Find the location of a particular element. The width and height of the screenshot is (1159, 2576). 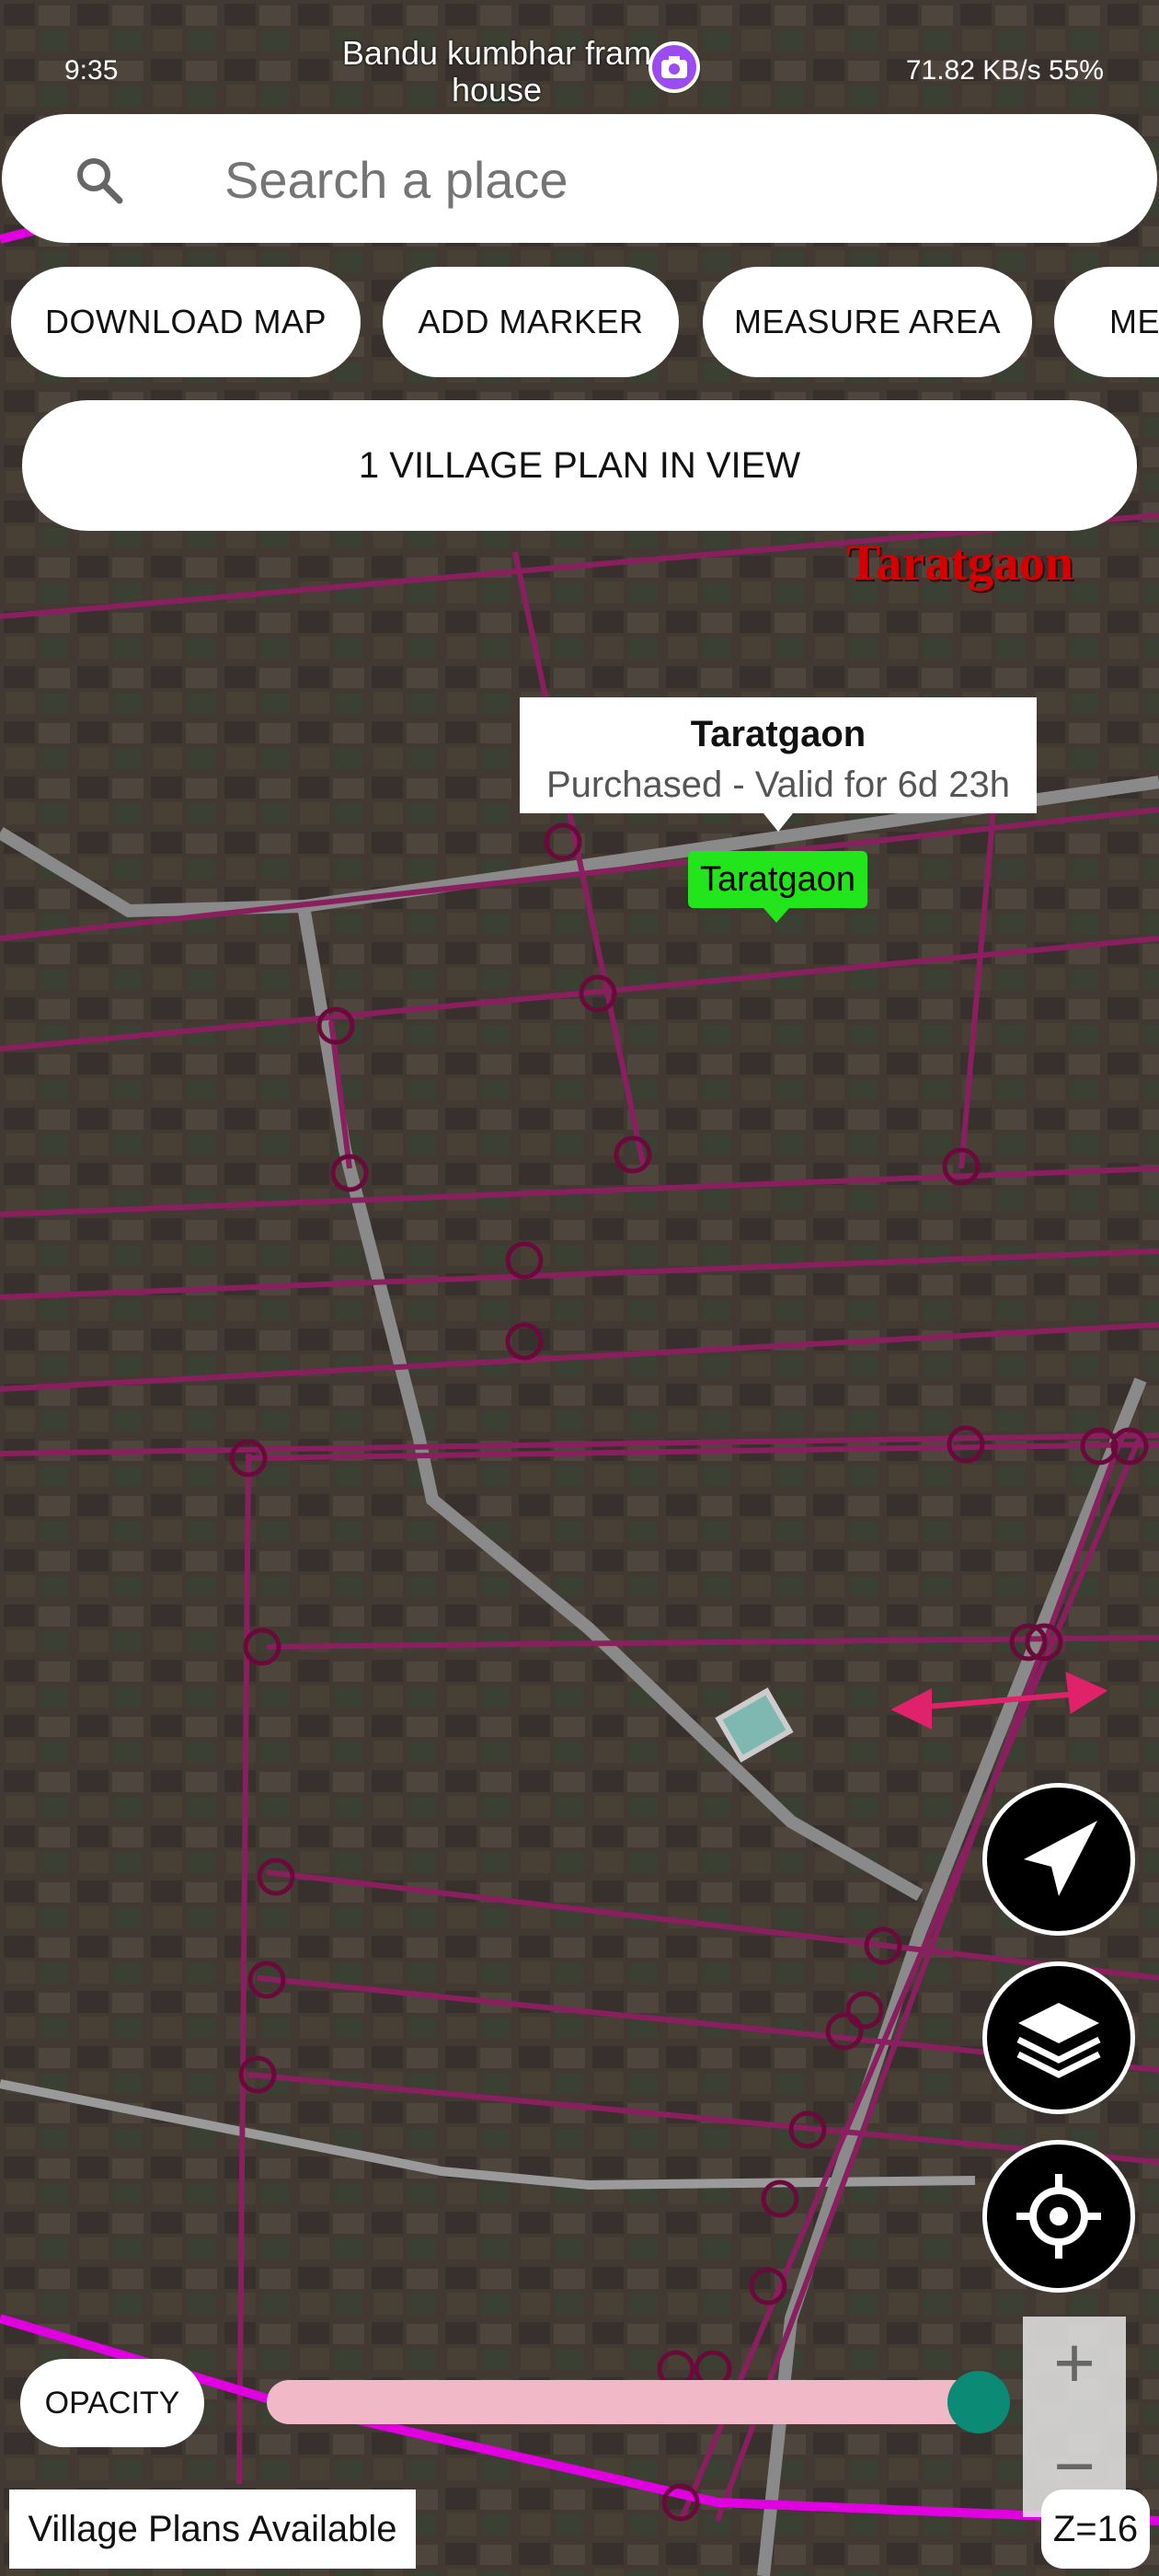

search-icon is located at coordinates (100, 181).